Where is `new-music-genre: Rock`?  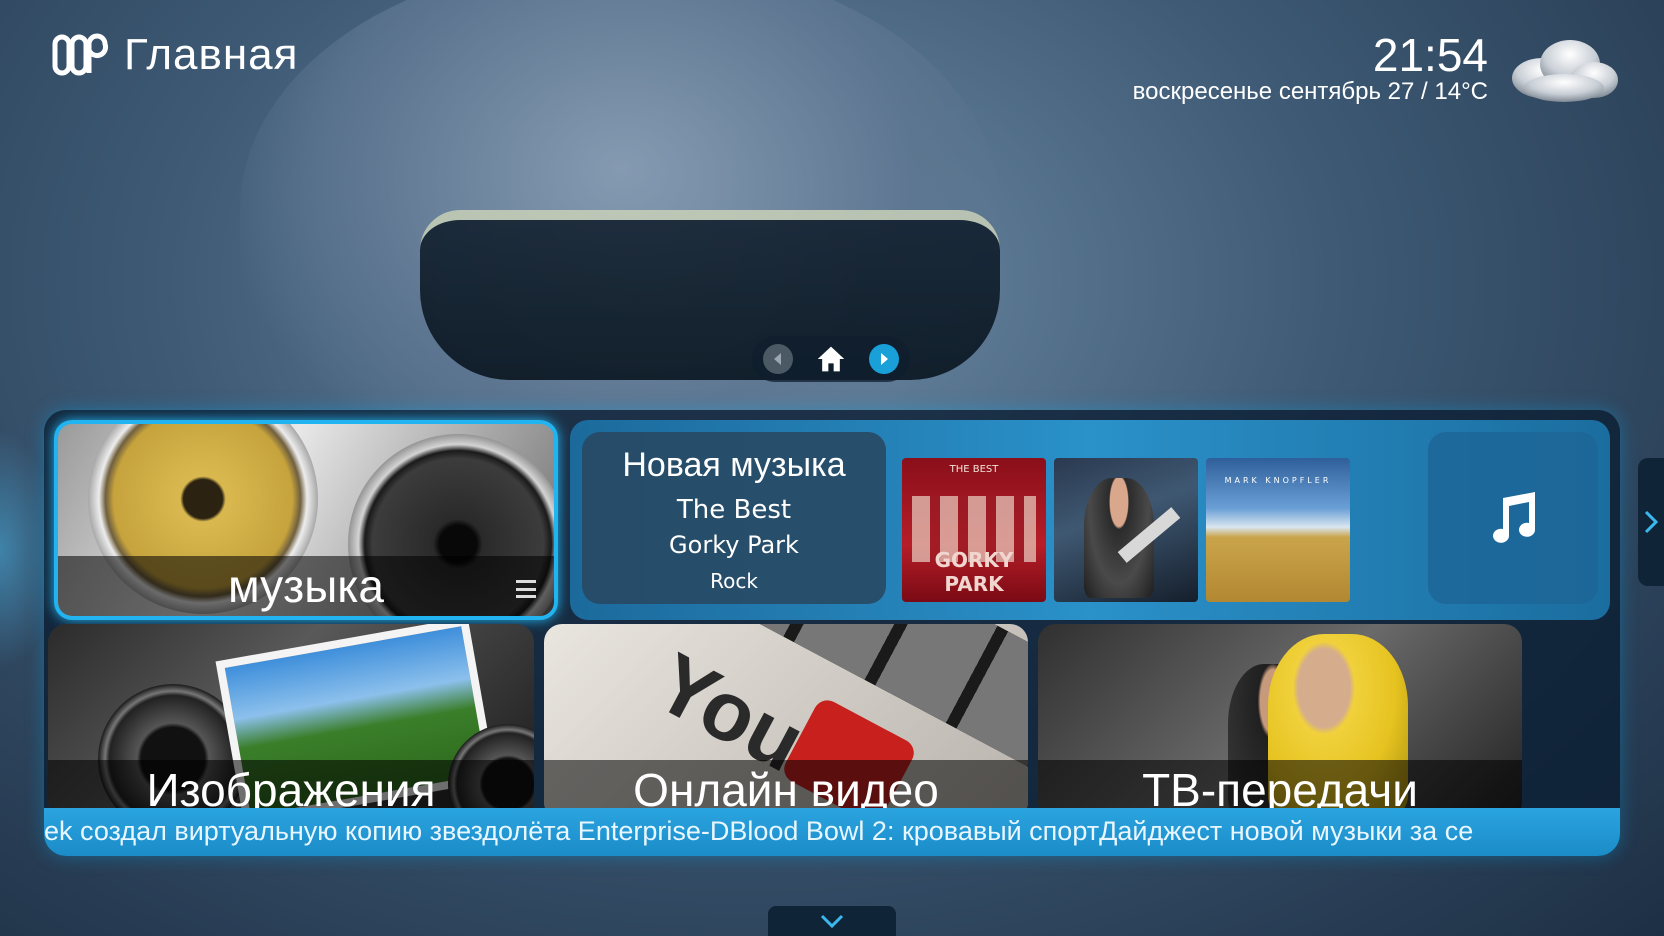
new-music-genre: Rock is located at coordinates (734, 581).